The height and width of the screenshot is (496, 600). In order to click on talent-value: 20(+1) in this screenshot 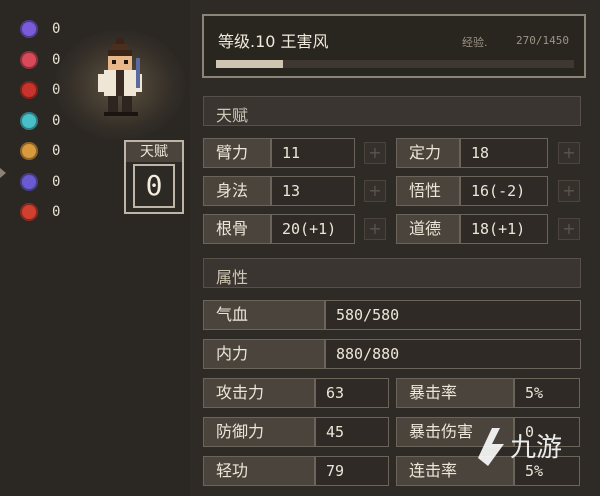, I will do `click(313, 229)`.